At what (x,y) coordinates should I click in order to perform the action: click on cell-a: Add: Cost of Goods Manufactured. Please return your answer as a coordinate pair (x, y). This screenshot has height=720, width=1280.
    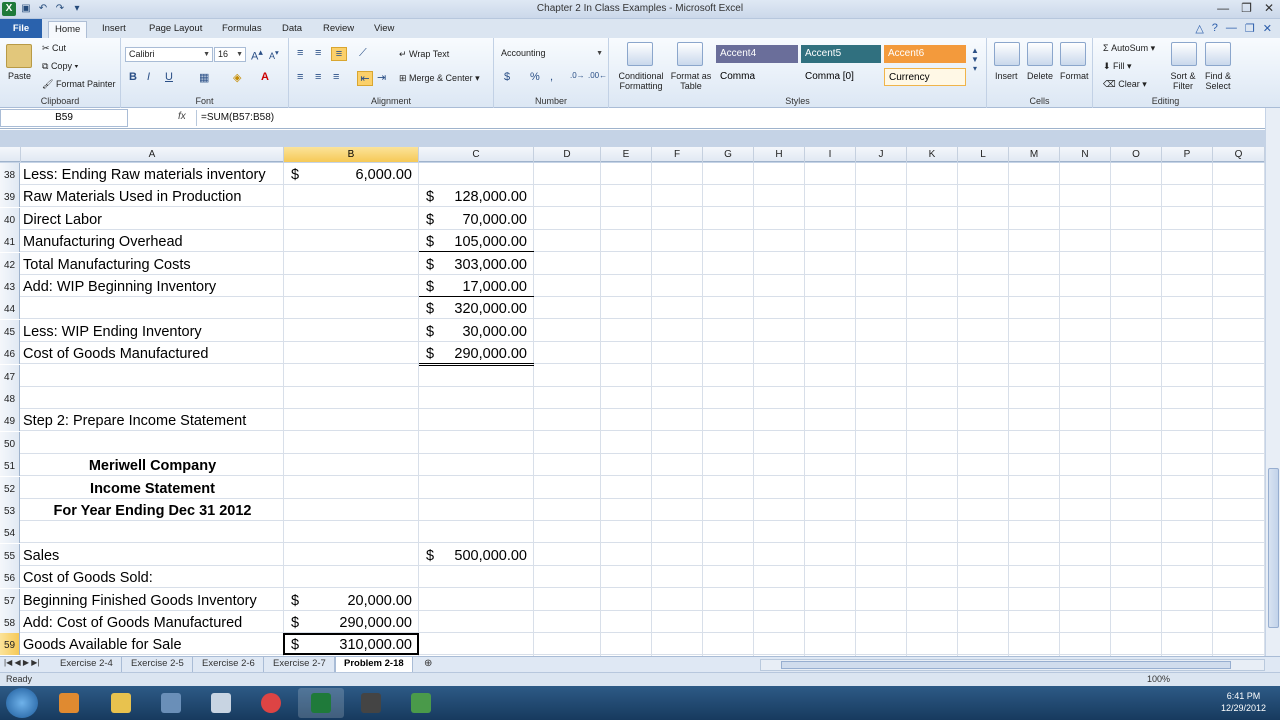
    Looking at the image, I should click on (132, 622).